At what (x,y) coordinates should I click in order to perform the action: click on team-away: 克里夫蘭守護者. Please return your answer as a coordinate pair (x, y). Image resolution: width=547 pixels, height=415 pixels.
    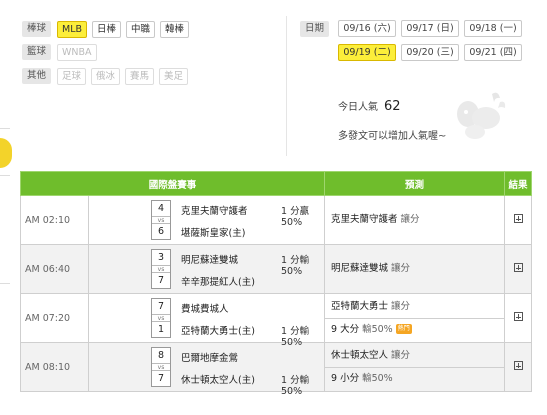
    Looking at the image, I should click on (214, 210).